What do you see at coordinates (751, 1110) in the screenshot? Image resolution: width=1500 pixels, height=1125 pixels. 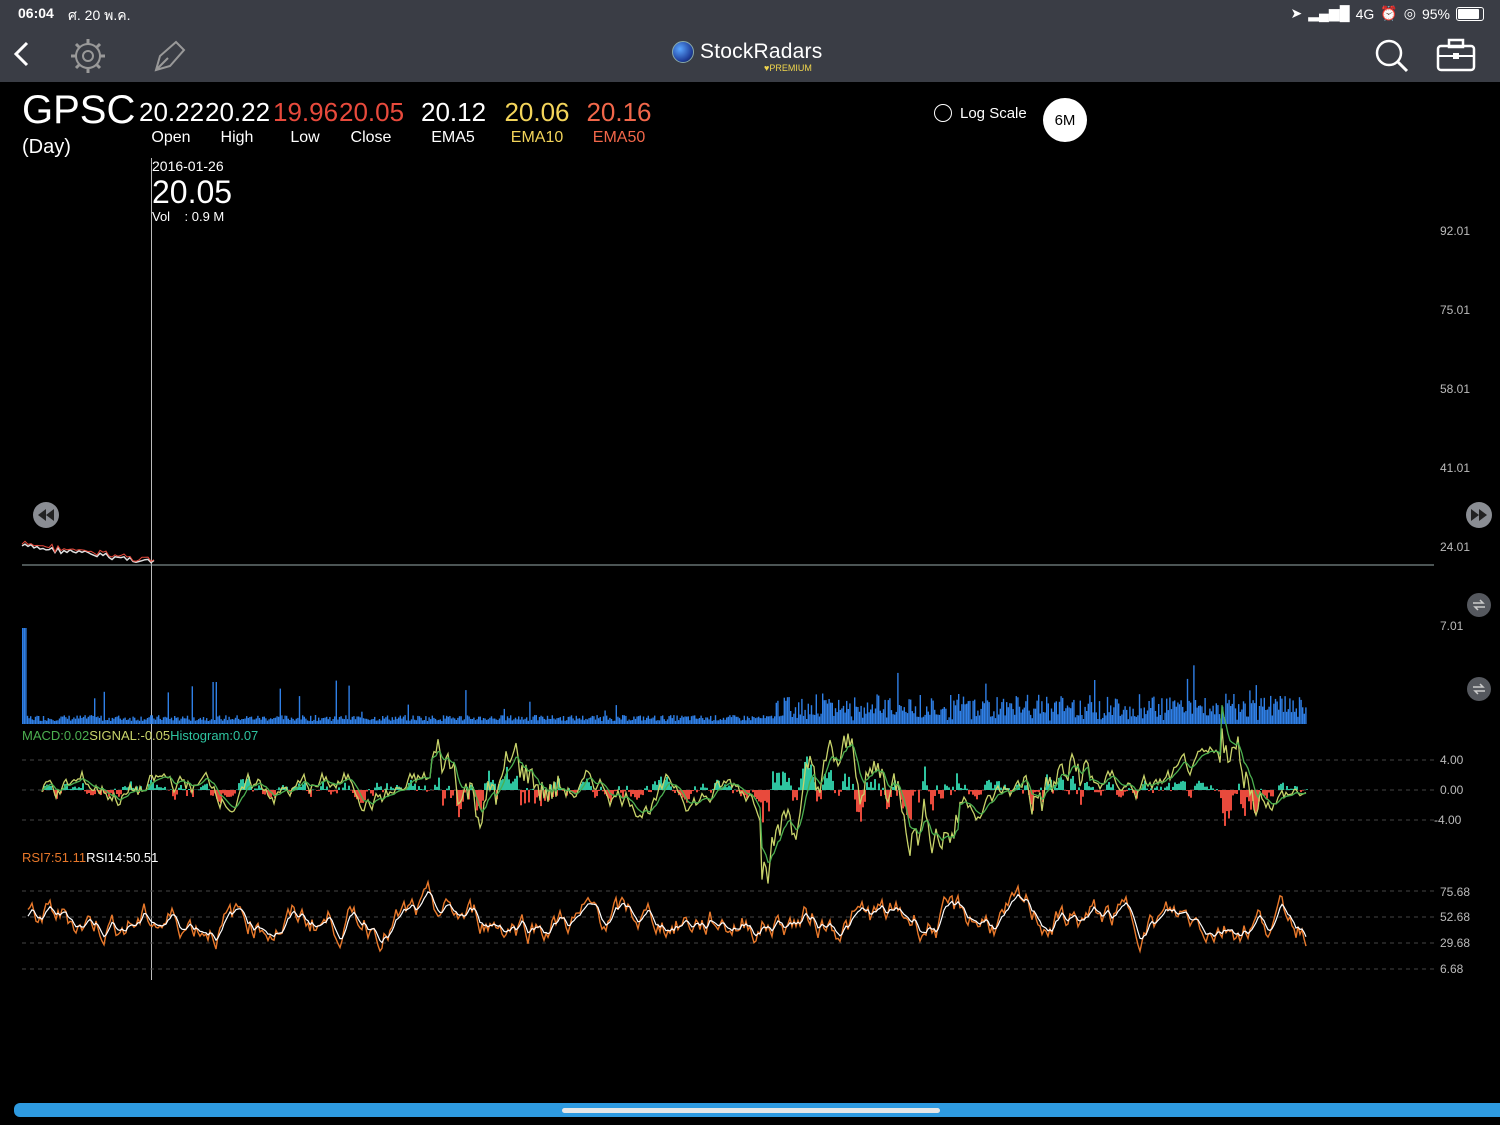 I see `scrollbar-thumb` at bounding box center [751, 1110].